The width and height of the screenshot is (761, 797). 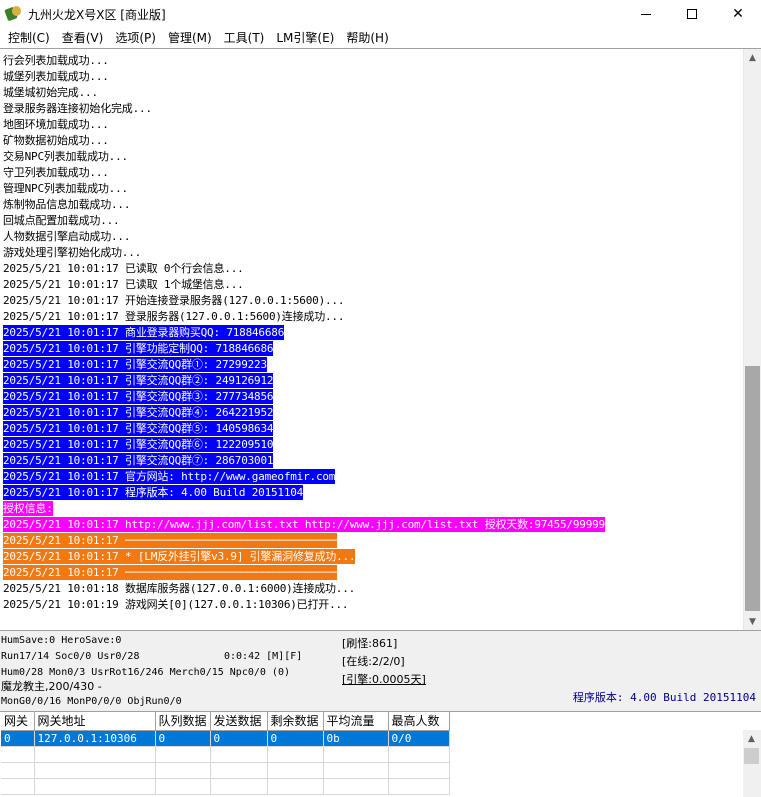 What do you see at coordinates (18, 721) in the screenshot?
I see `col-gateway: 网关` at bounding box center [18, 721].